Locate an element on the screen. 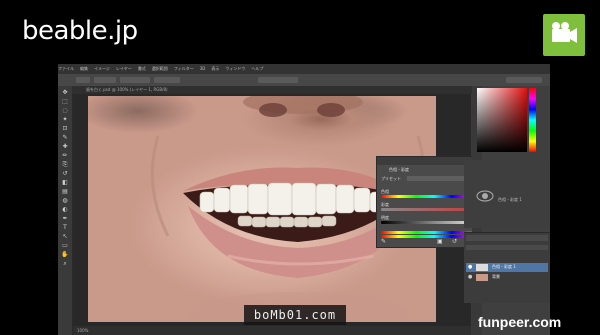  layers-toolbar is located at coordinates (507, 238).